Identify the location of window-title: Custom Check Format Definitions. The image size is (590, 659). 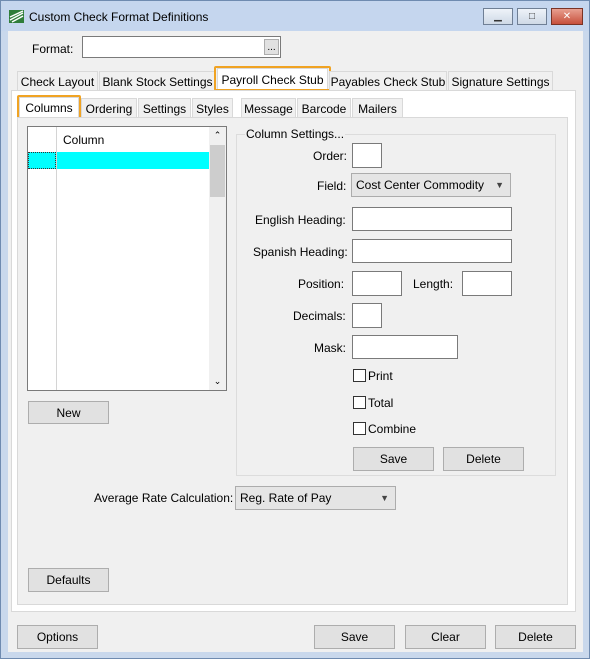
(119, 17).